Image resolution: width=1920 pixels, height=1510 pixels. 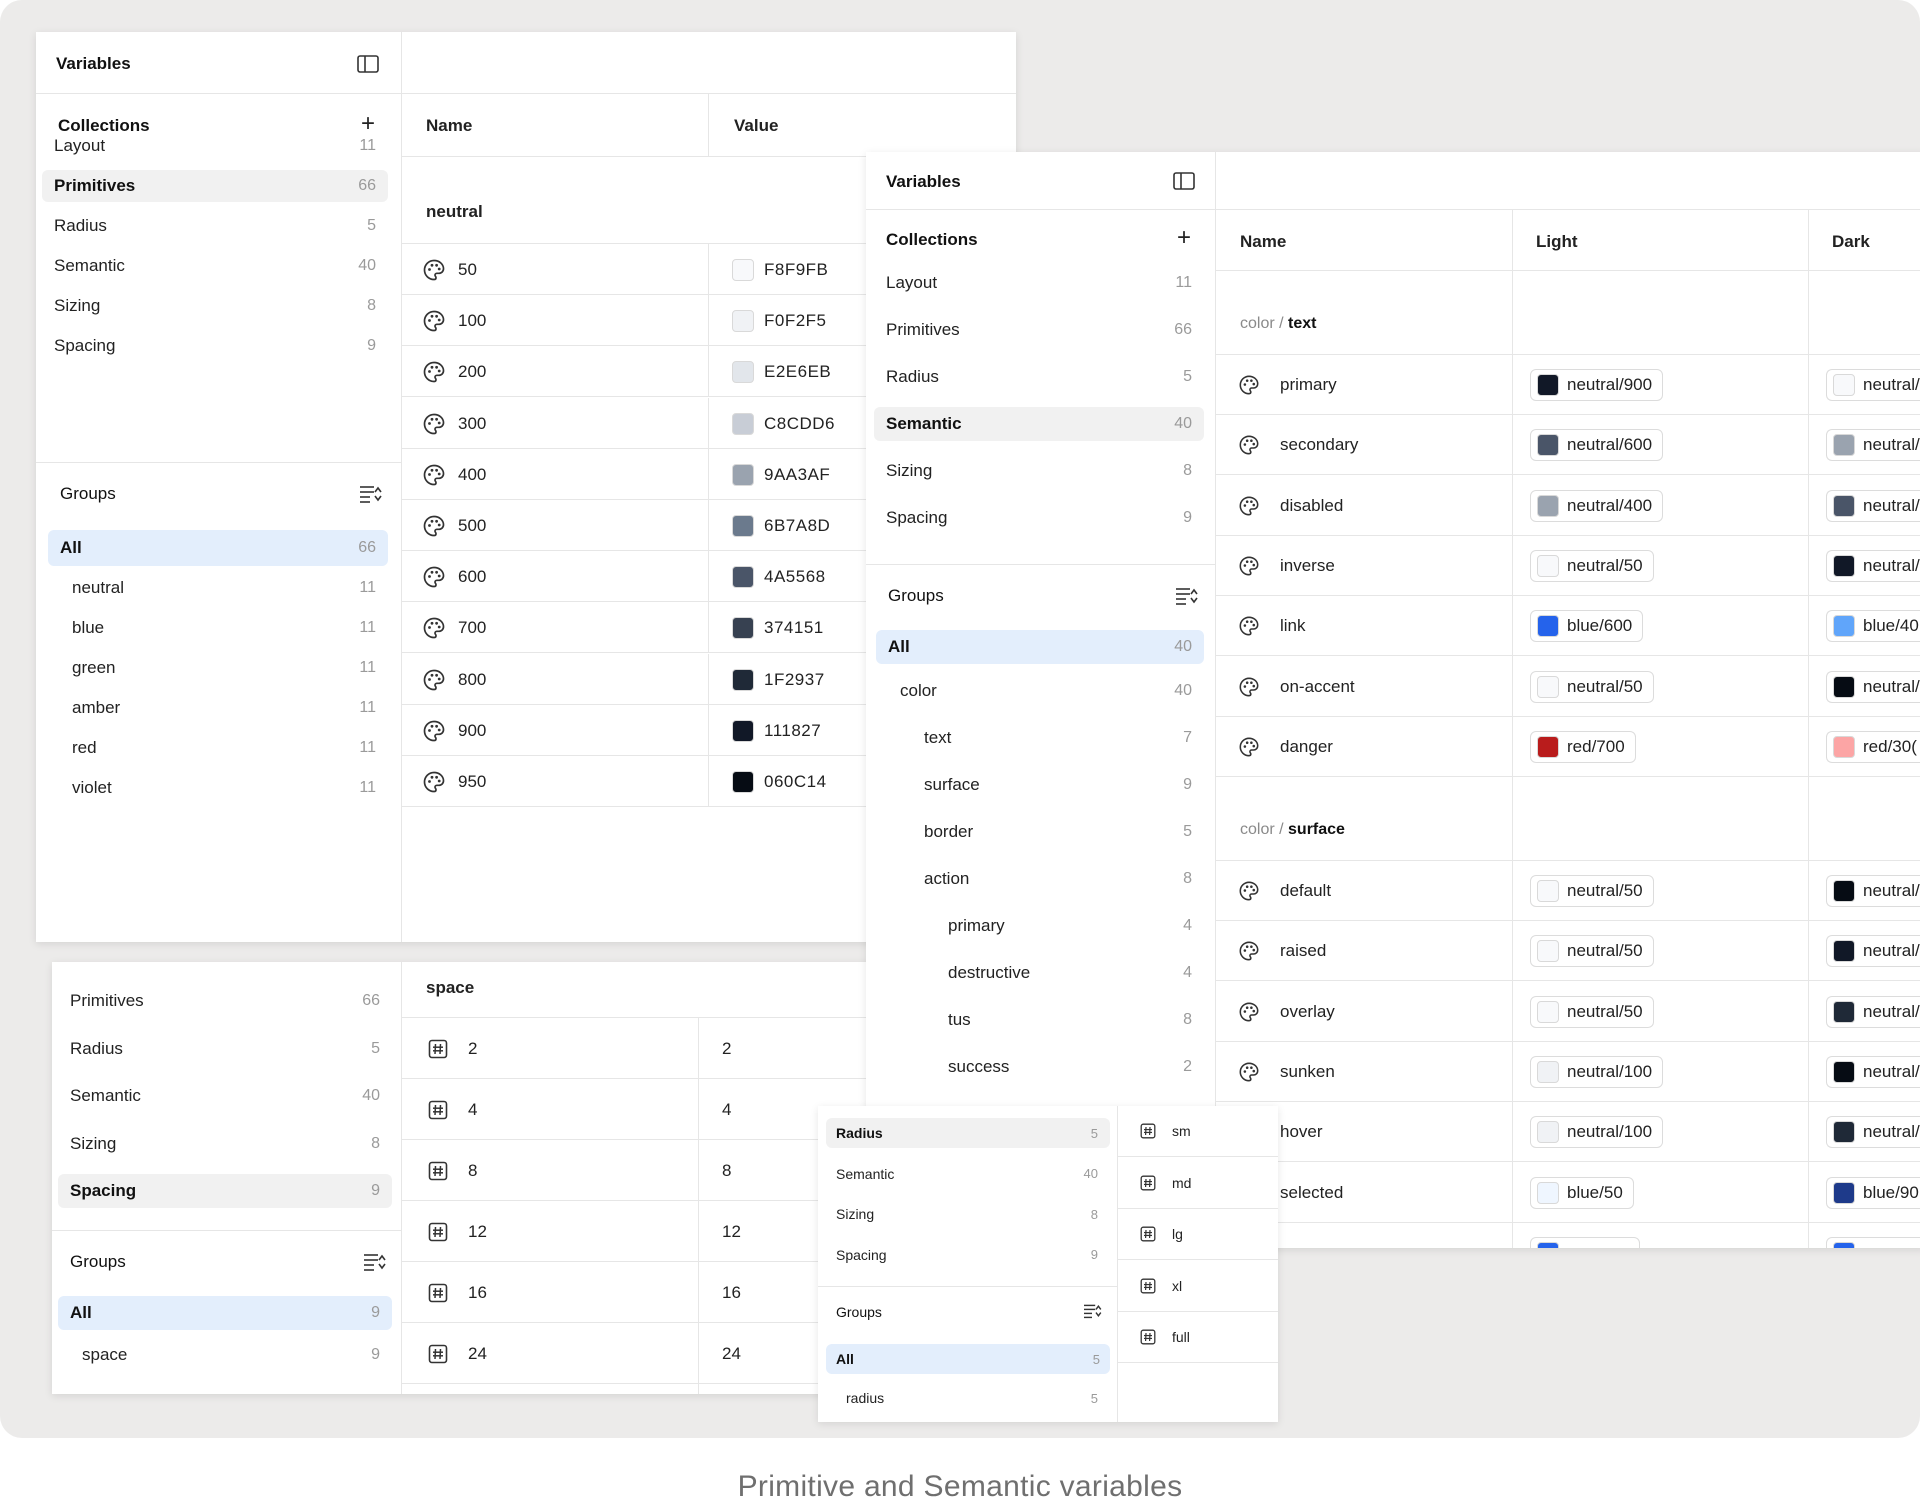 I want to click on group-destructive: destructive 4, so click(x=1040, y=973).